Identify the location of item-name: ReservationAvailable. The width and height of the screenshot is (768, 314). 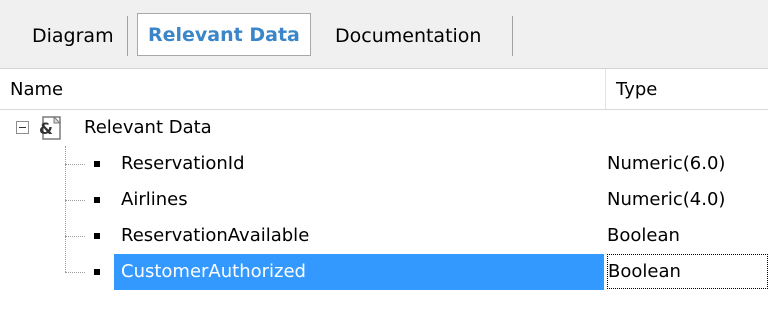
(215, 235).